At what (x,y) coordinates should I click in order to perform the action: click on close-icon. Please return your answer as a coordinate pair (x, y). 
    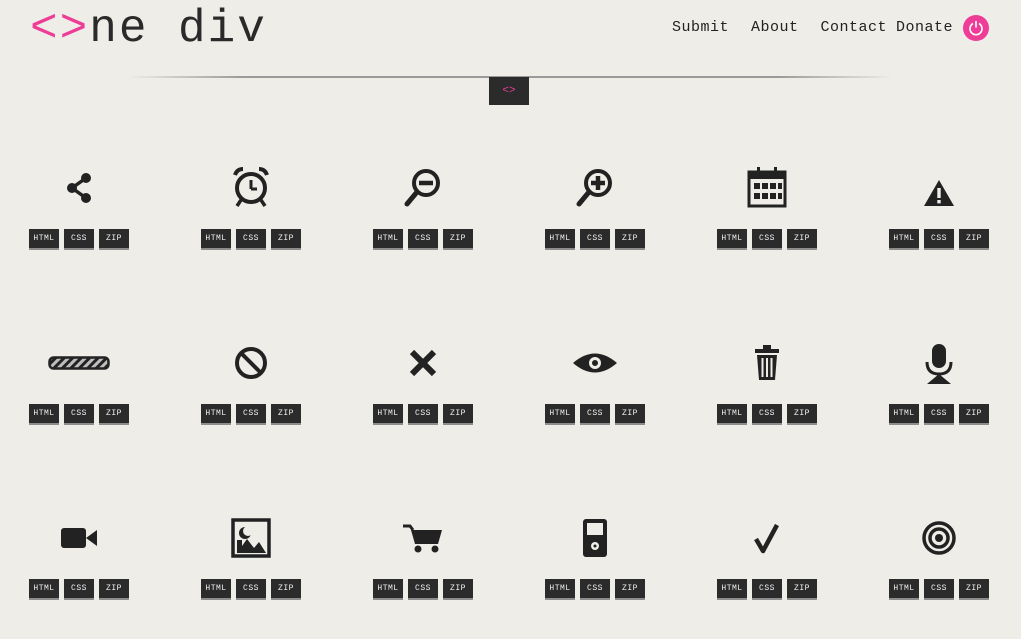
    Looking at the image, I should click on (423, 363).